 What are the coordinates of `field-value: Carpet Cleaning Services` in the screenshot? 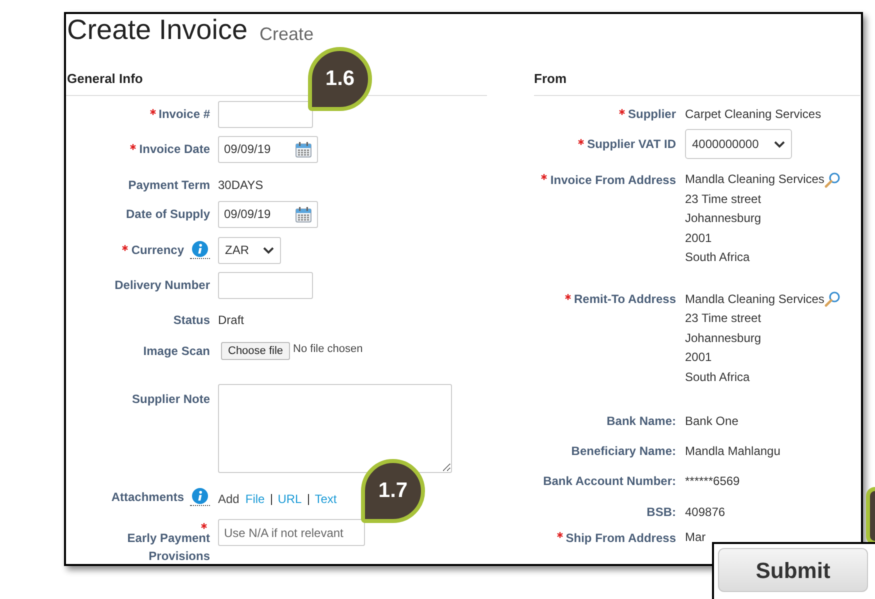 It's located at (753, 114).